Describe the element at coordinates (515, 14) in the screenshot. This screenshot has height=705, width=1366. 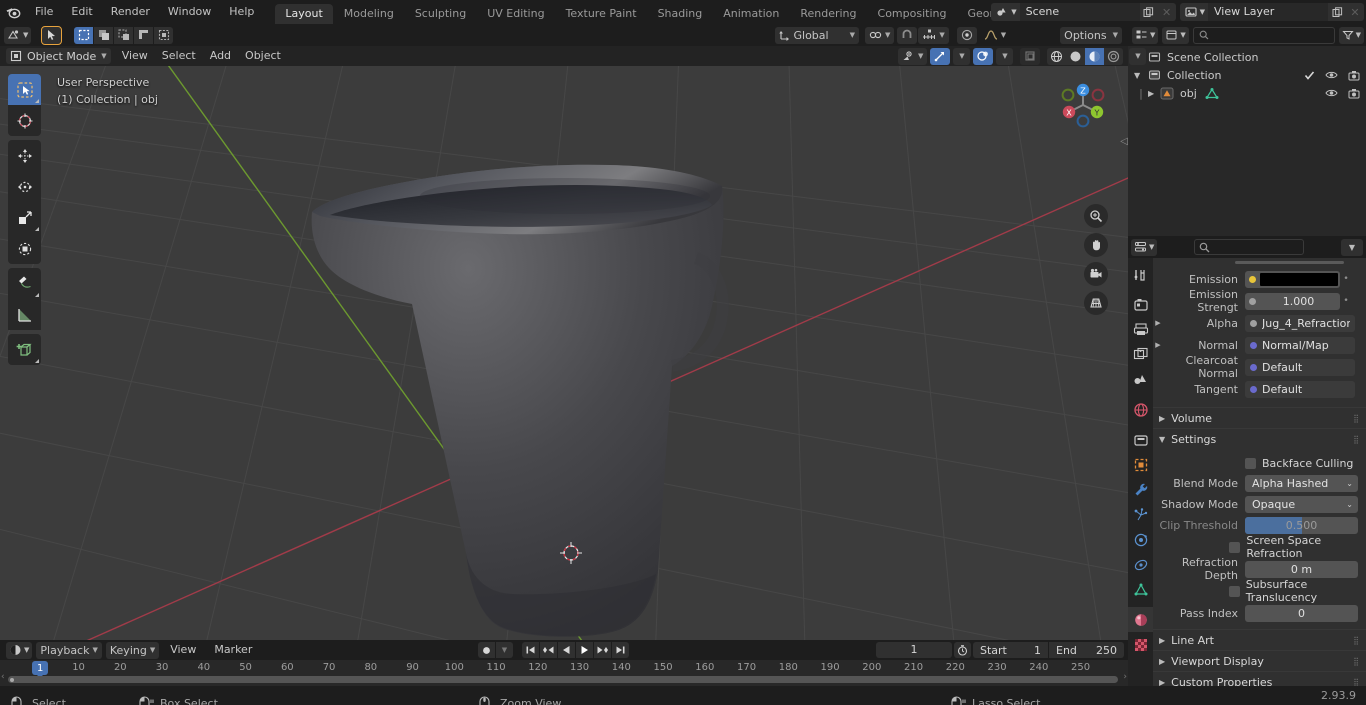
I see `workspace-tab-uv-editing: UV Editing` at that location.